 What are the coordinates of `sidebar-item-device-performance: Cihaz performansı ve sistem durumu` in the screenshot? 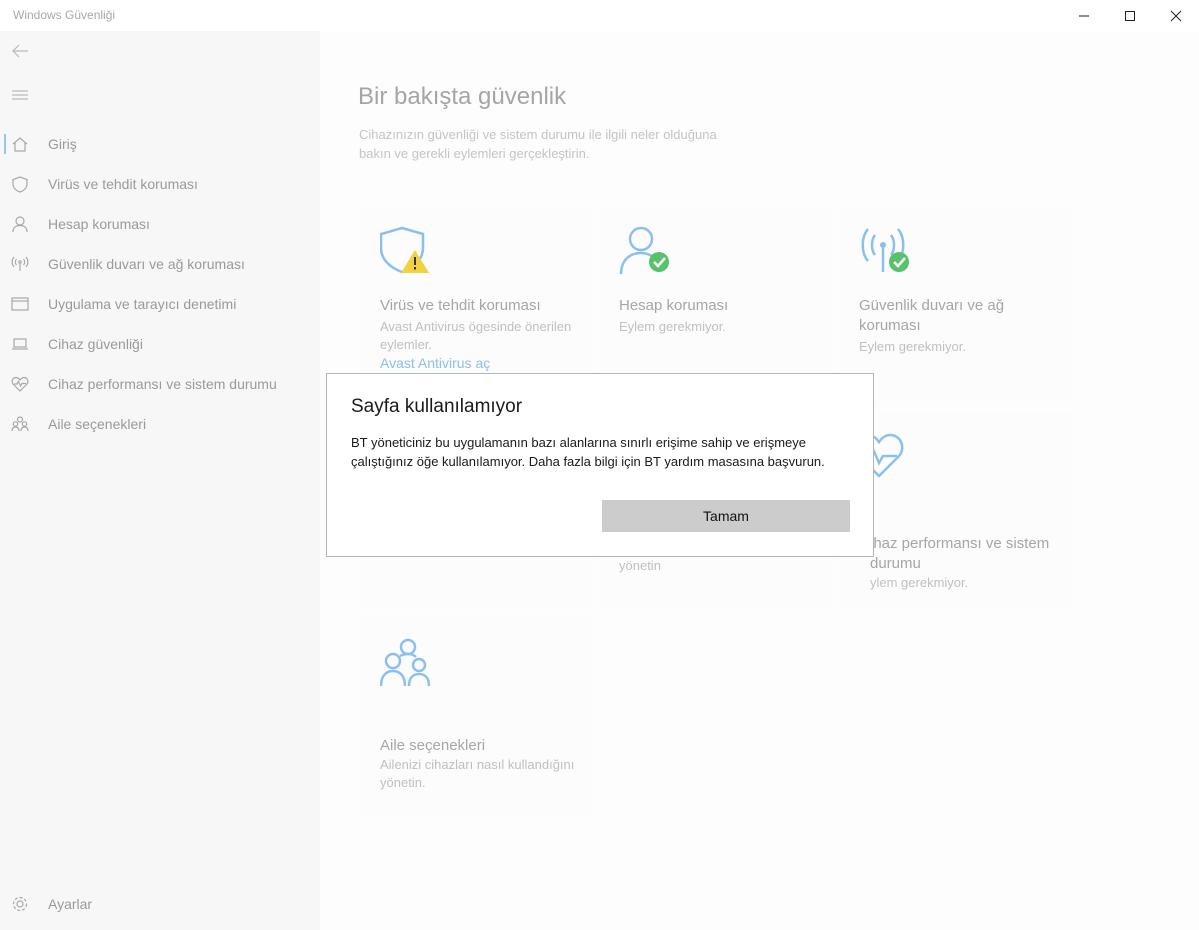 It's located at (160, 384).